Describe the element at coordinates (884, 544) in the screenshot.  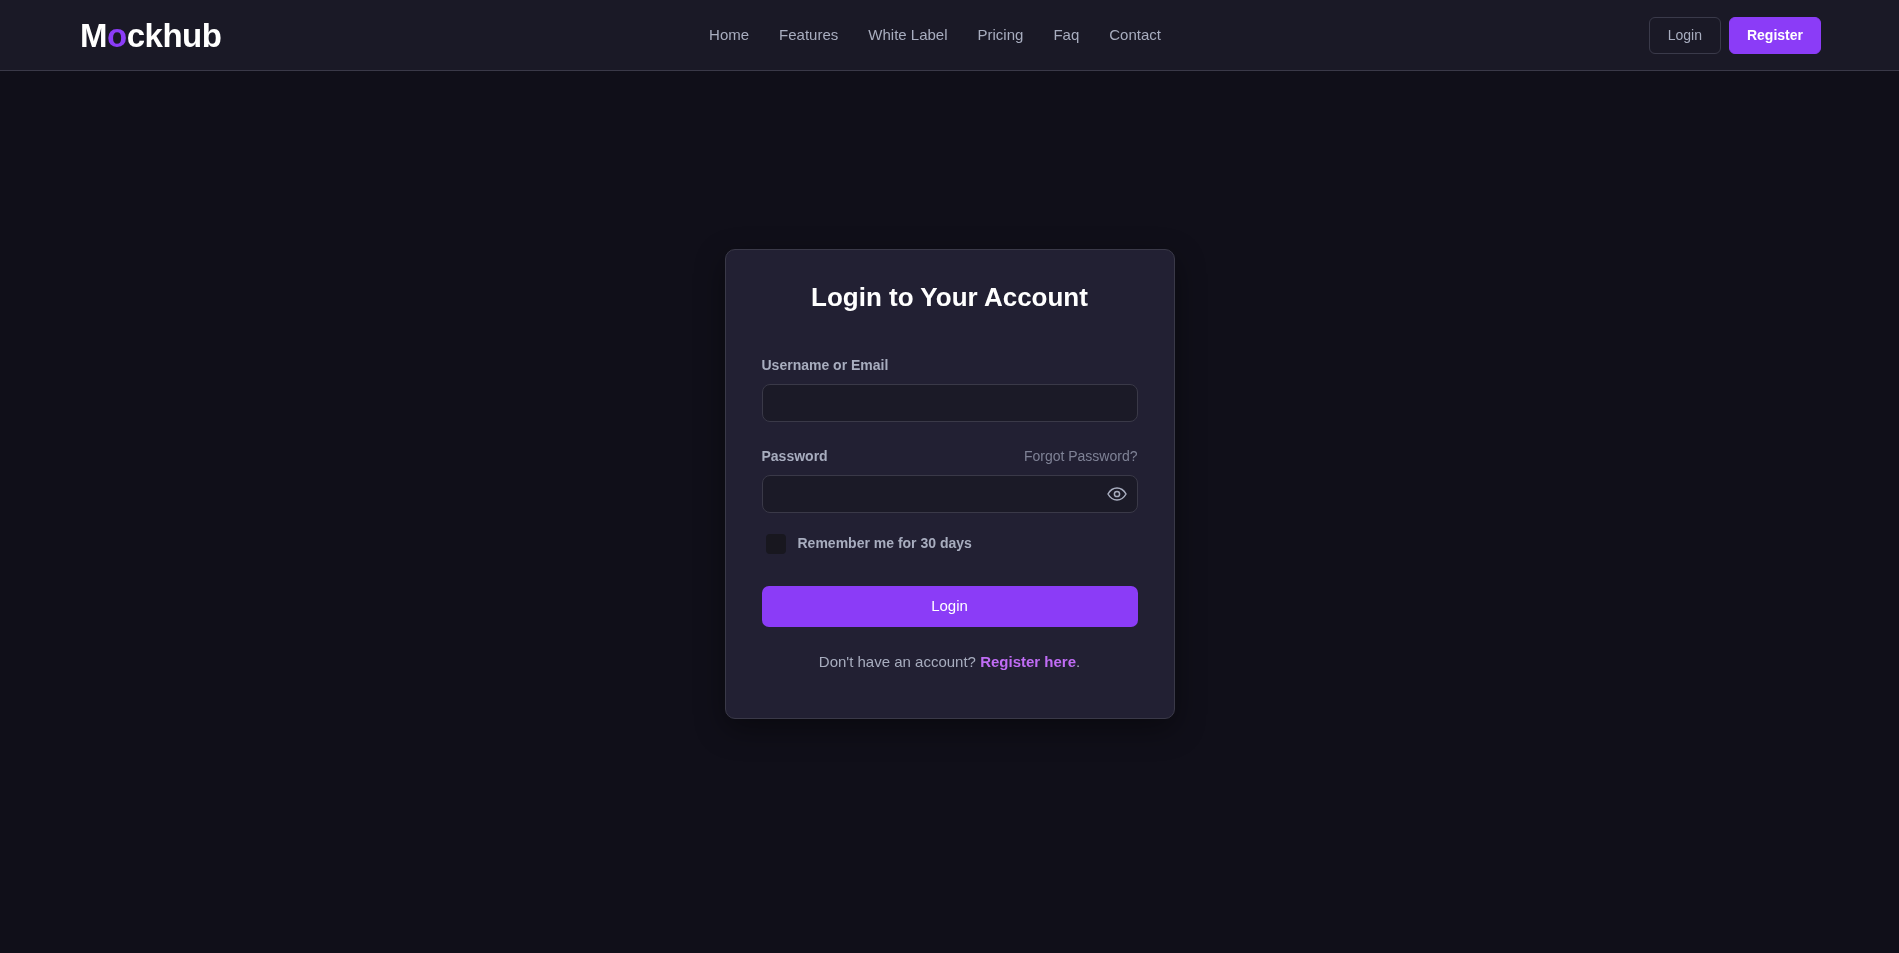
I see `checkbox-label: Remember me for 30 days` at that location.